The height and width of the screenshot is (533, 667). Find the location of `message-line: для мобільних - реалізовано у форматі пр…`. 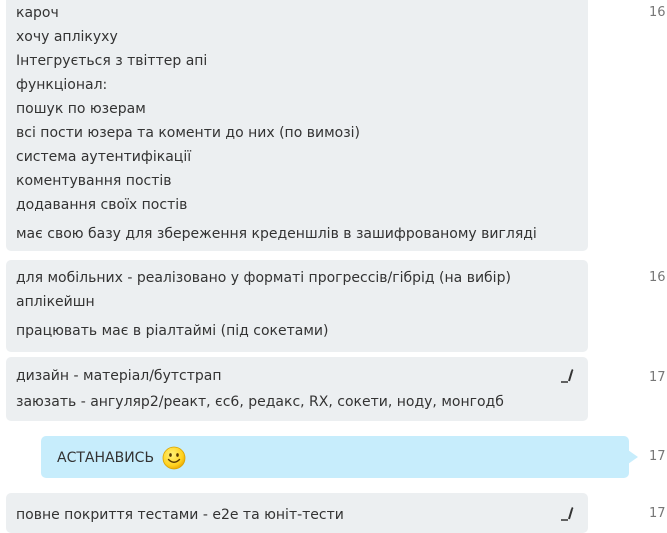

message-line: для мобільних - реалізовано у форматі пр… is located at coordinates (263, 278).